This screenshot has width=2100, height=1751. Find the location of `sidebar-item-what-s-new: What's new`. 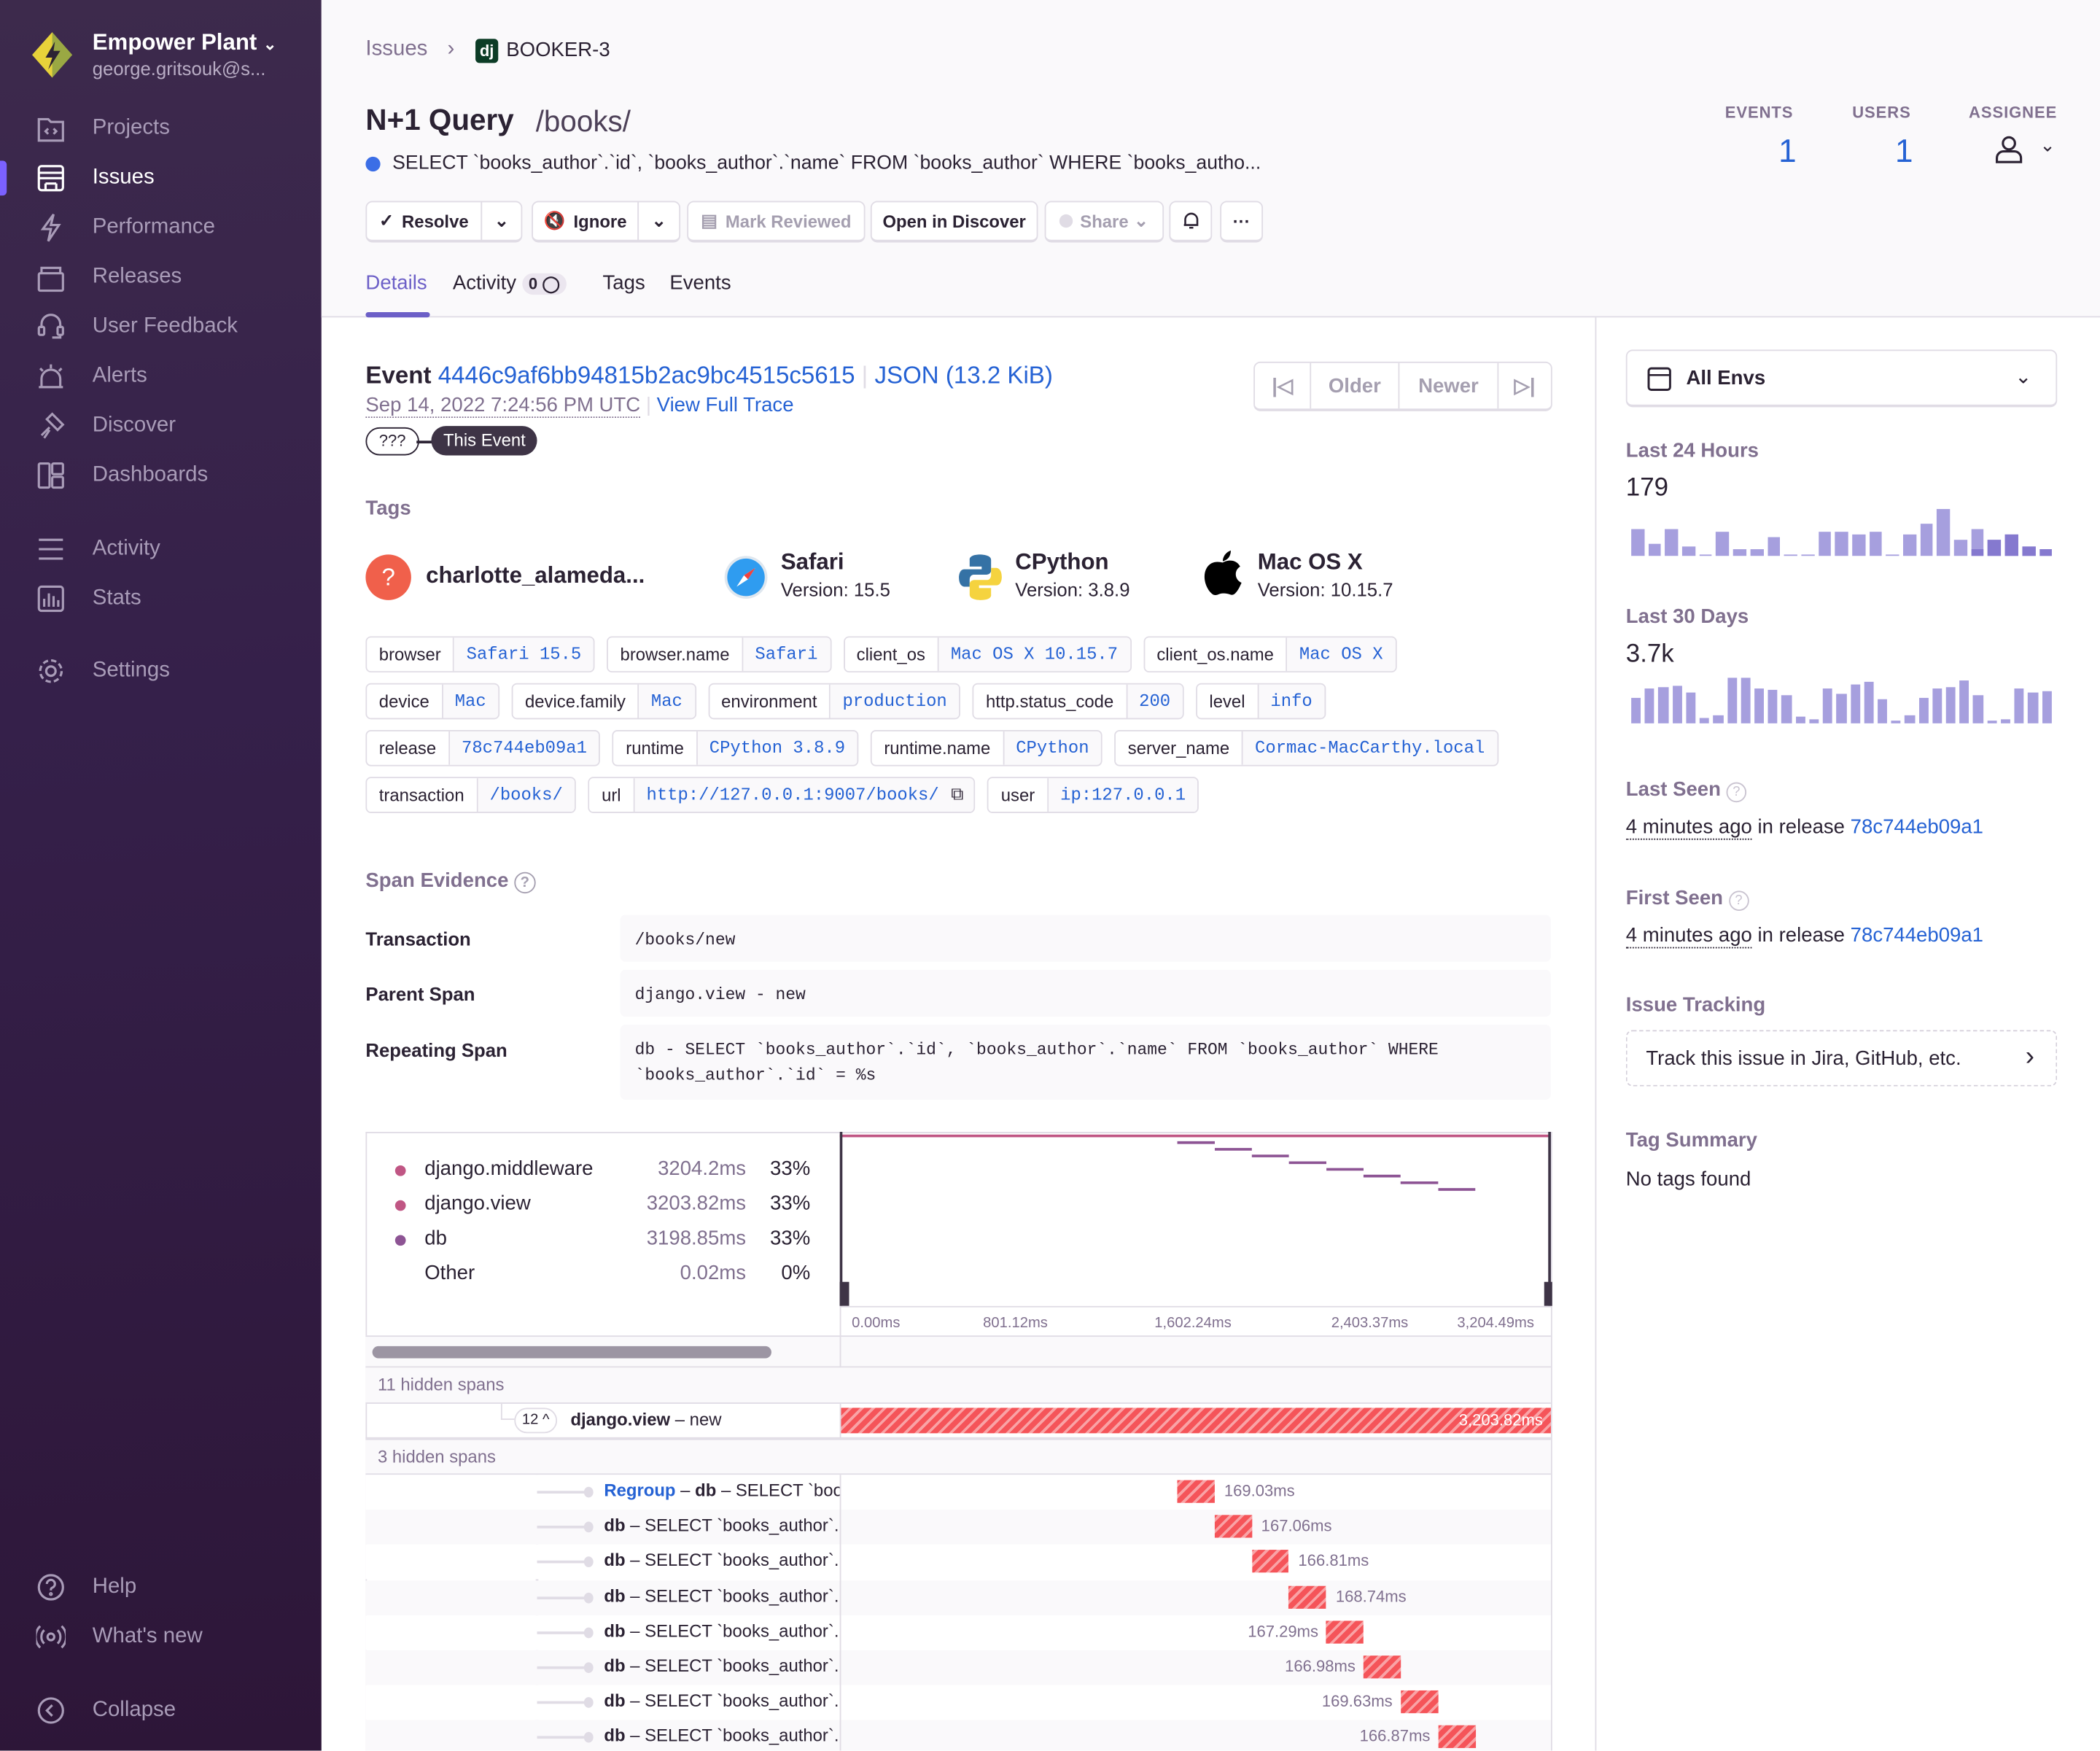

sidebar-item-what-s-new: What's new is located at coordinates (161, 1637).